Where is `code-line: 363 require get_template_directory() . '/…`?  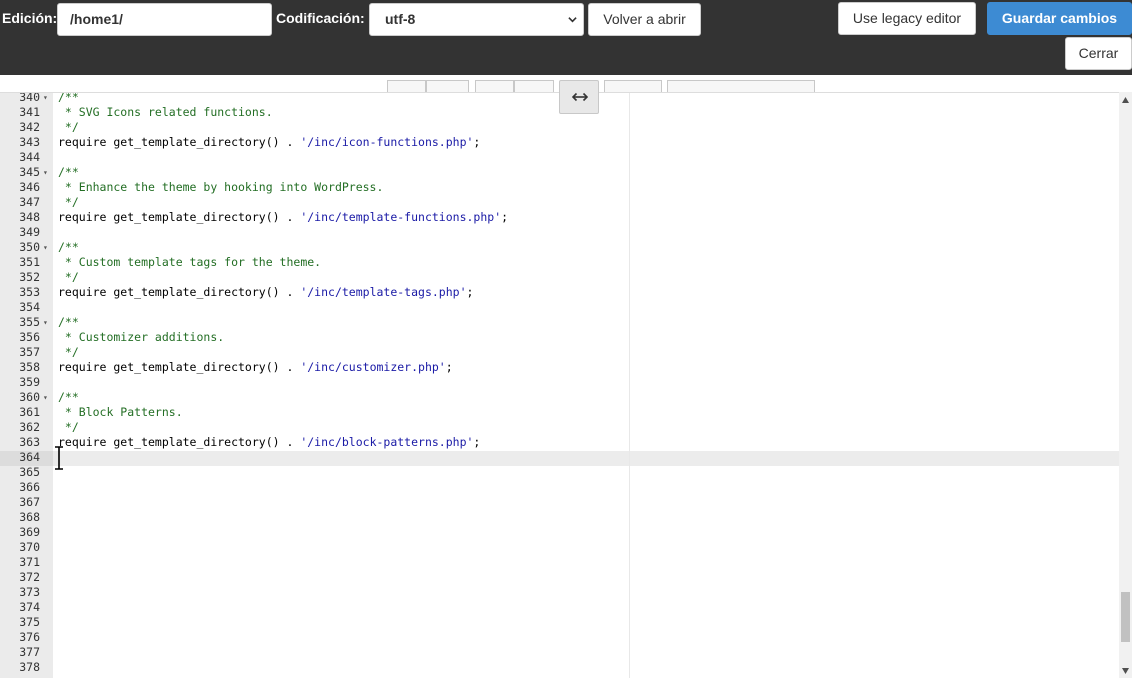 code-line: 363 require get_template_directory() . '/… is located at coordinates (559, 442).